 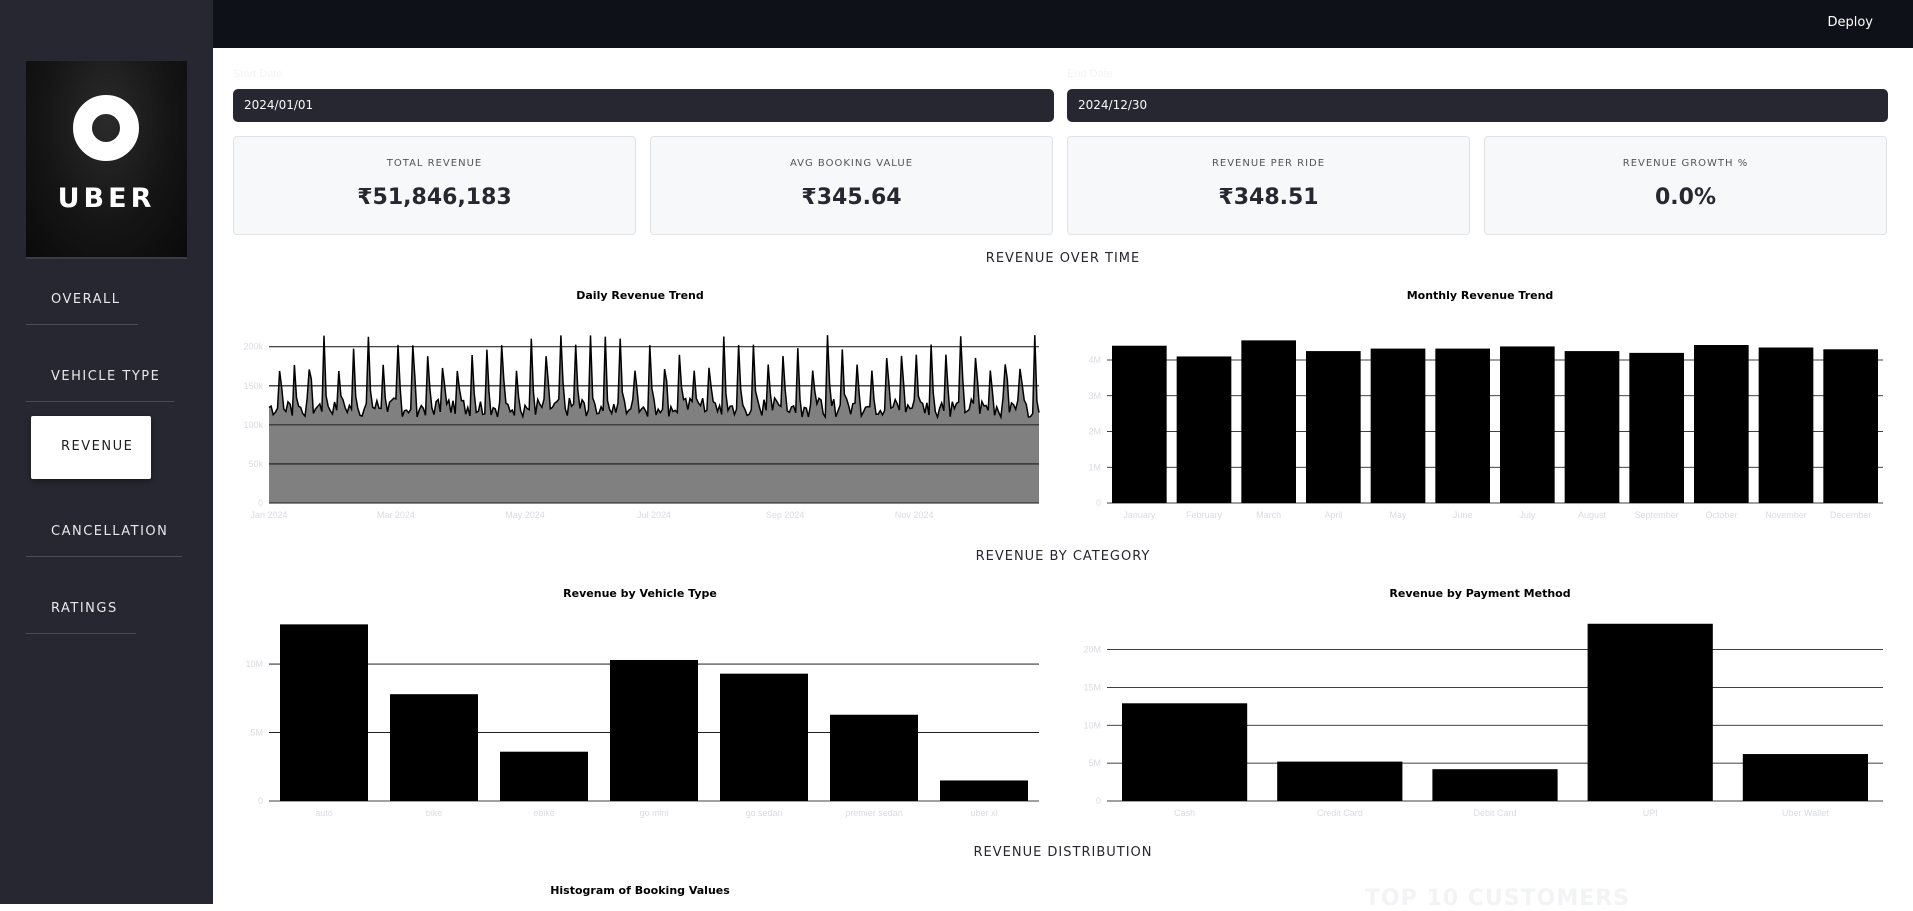 I want to click on bar-uber-wallet, so click(x=1805, y=777).